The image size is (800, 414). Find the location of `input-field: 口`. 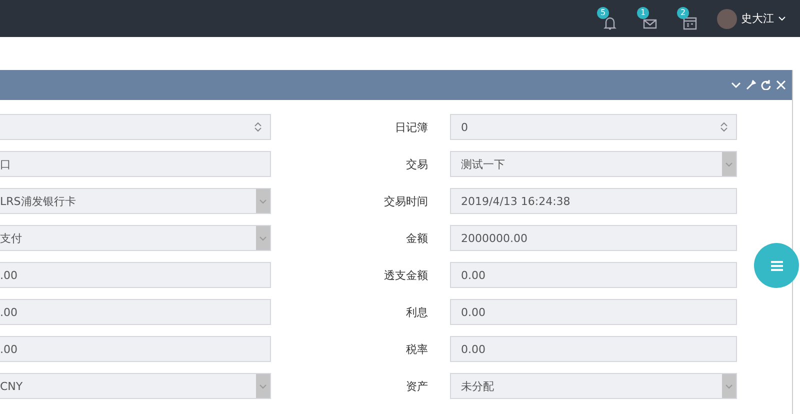

input-field: 口 is located at coordinates (135, 164).